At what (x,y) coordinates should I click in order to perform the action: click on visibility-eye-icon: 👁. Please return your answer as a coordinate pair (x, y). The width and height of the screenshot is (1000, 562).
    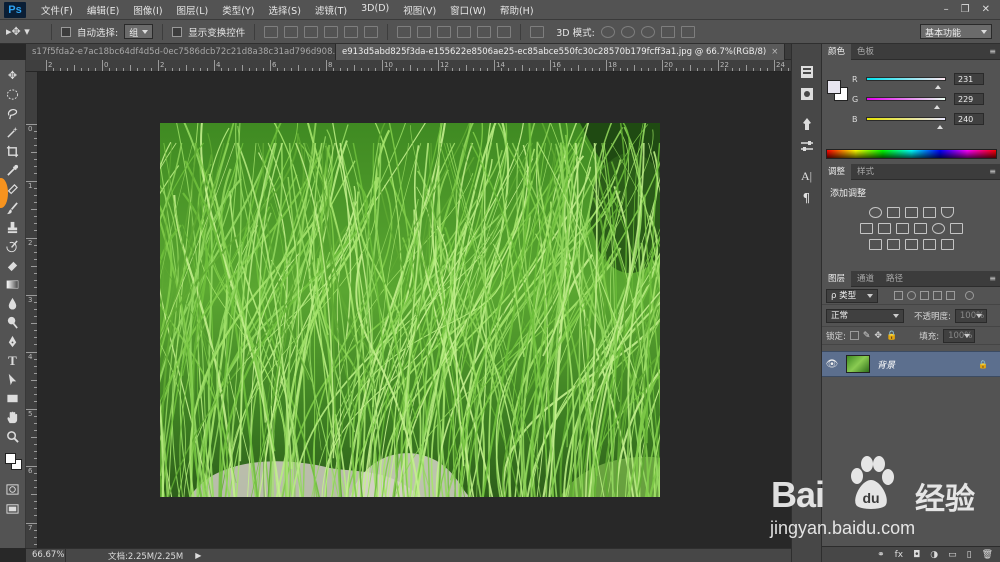
    Looking at the image, I should click on (832, 364).